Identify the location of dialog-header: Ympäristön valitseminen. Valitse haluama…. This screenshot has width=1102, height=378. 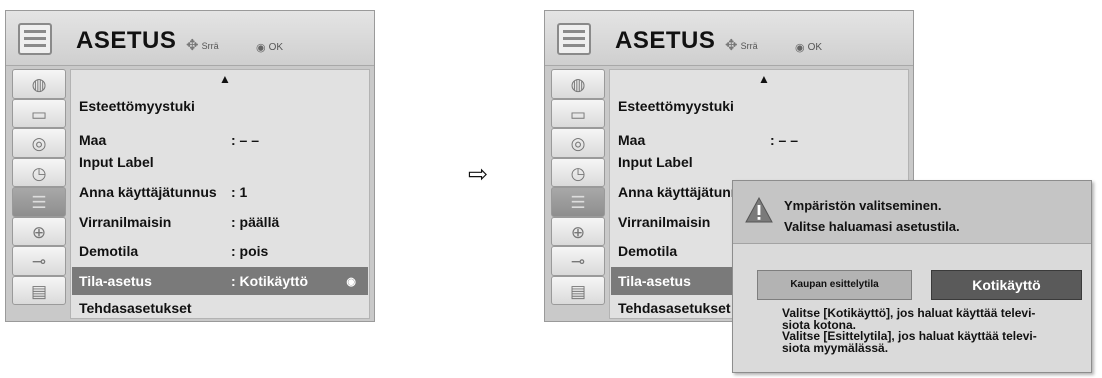
(912, 212).